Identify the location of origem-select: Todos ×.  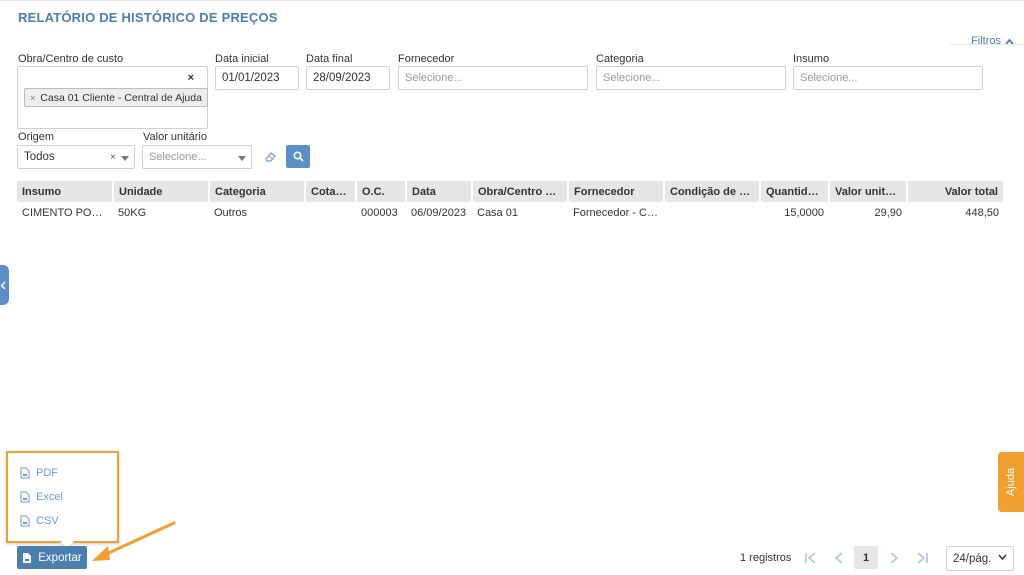
(76, 157).